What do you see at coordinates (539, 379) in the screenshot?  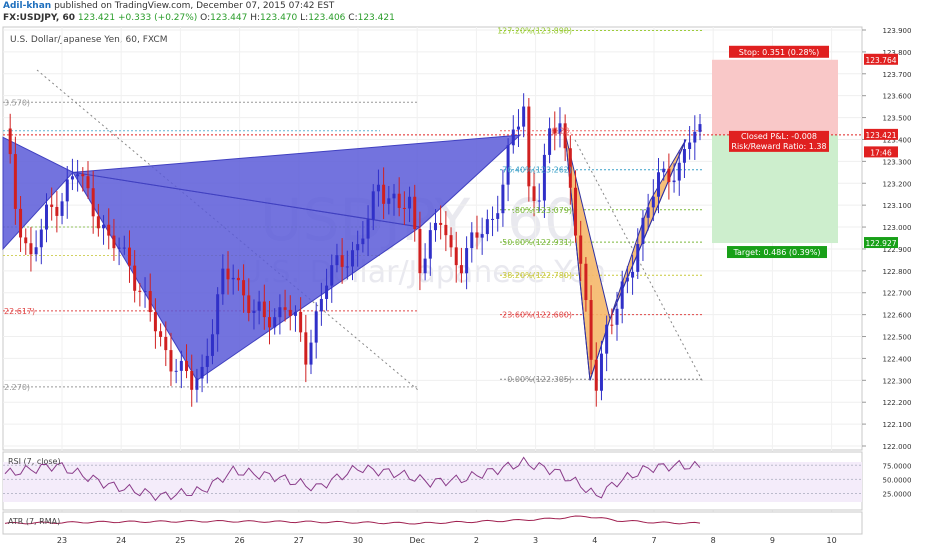 I see `fib-label: 0.00%(122.305)` at bounding box center [539, 379].